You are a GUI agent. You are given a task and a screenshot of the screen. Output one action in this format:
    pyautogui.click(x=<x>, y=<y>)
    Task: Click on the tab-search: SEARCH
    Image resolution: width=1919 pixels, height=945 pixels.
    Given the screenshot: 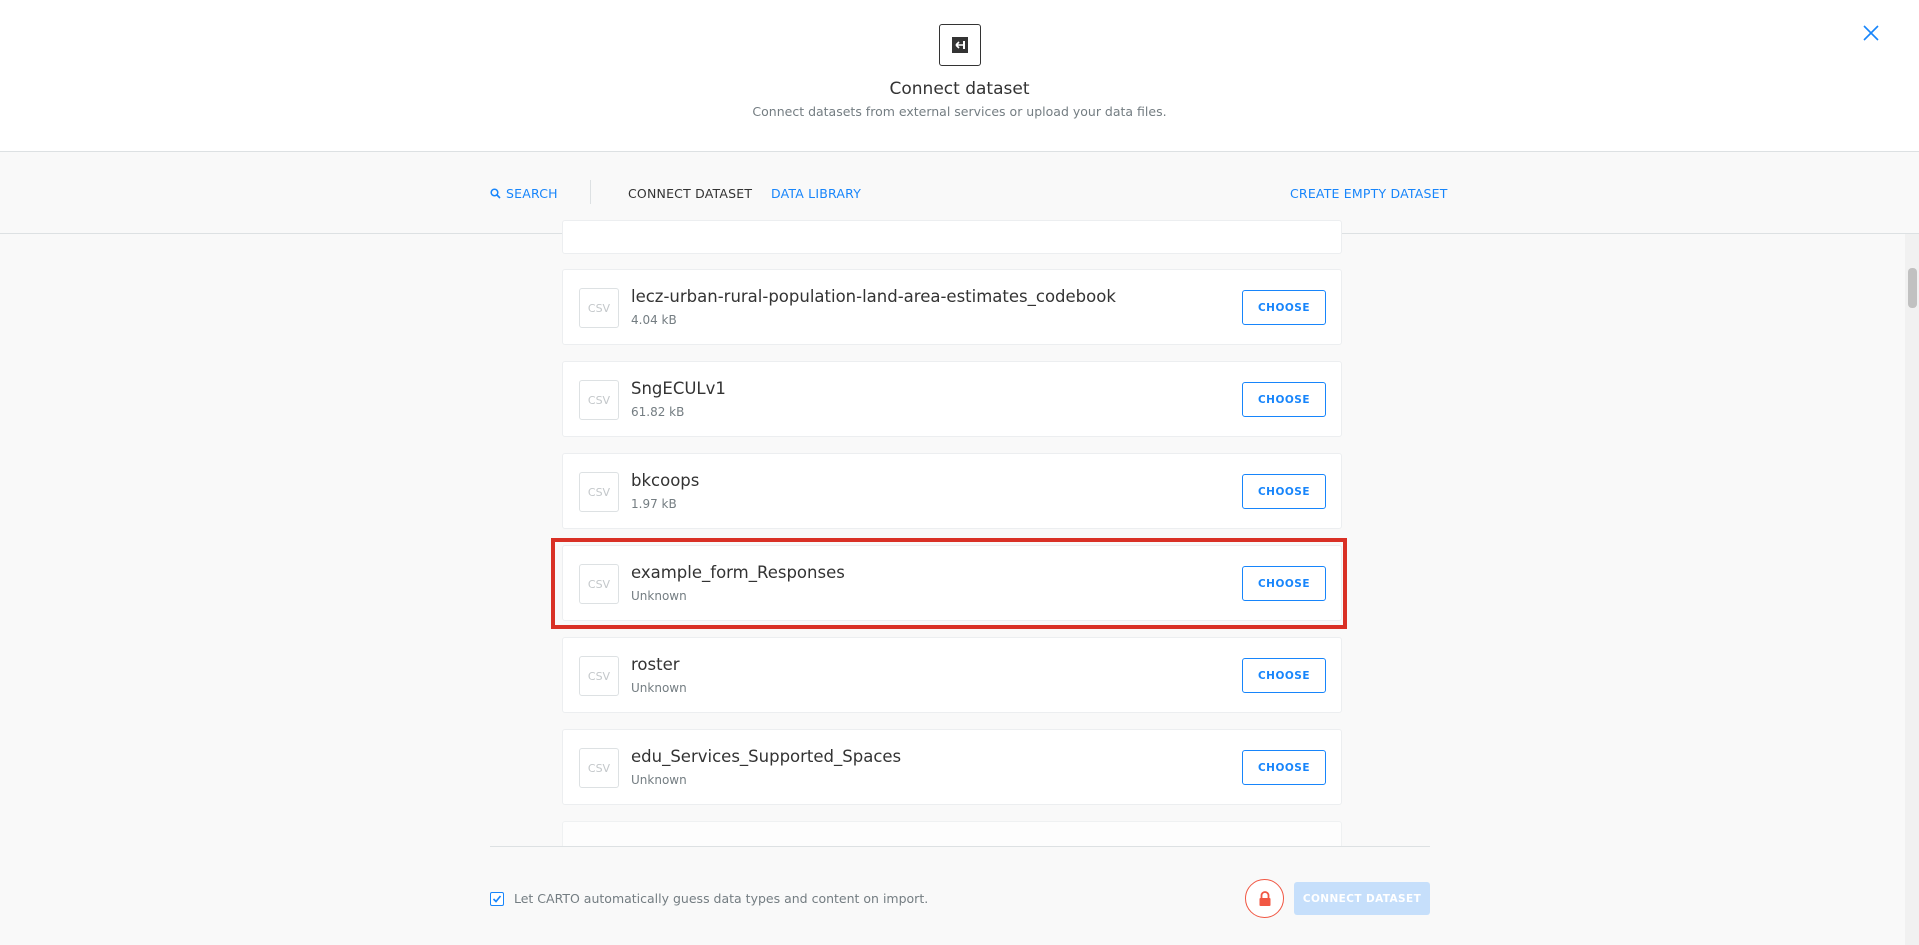 What is the action you would take?
    pyautogui.click(x=524, y=193)
    